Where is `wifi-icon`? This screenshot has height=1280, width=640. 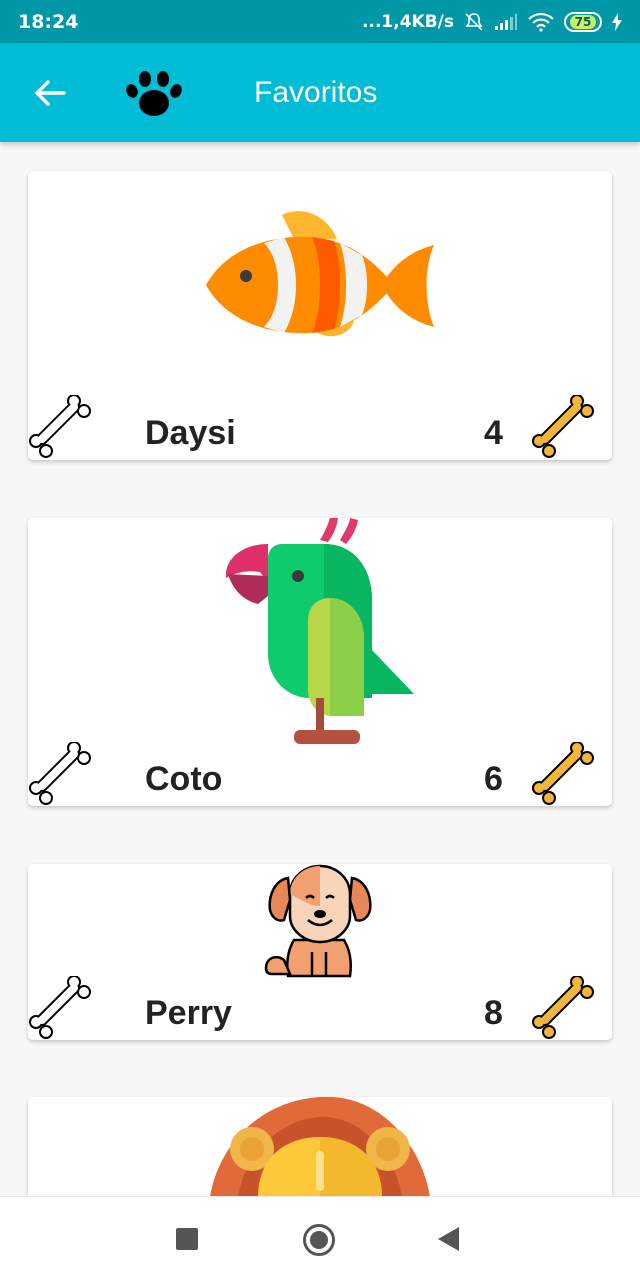
wifi-icon is located at coordinates (541, 22).